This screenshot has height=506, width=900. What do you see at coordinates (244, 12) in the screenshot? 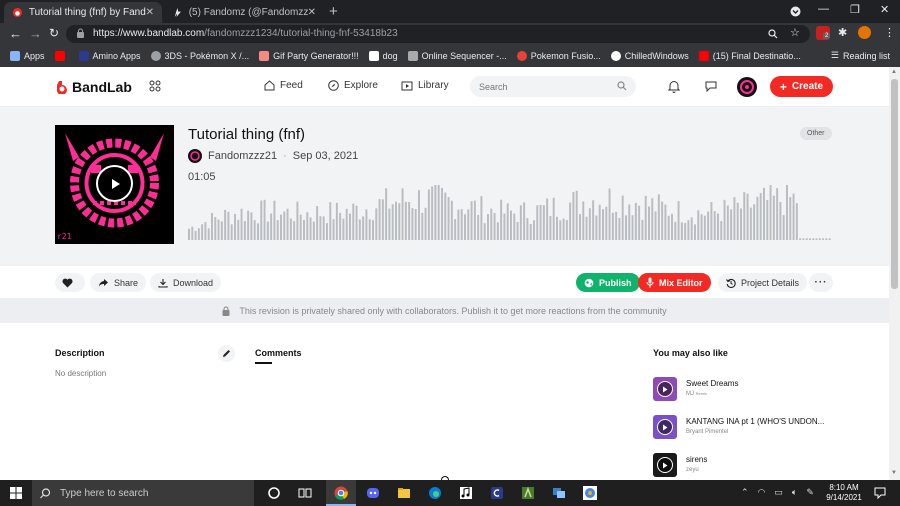
I see `tab-inactive: (5) Fandomz (@Fandomzzz1234) ✕` at bounding box center [244, 12].